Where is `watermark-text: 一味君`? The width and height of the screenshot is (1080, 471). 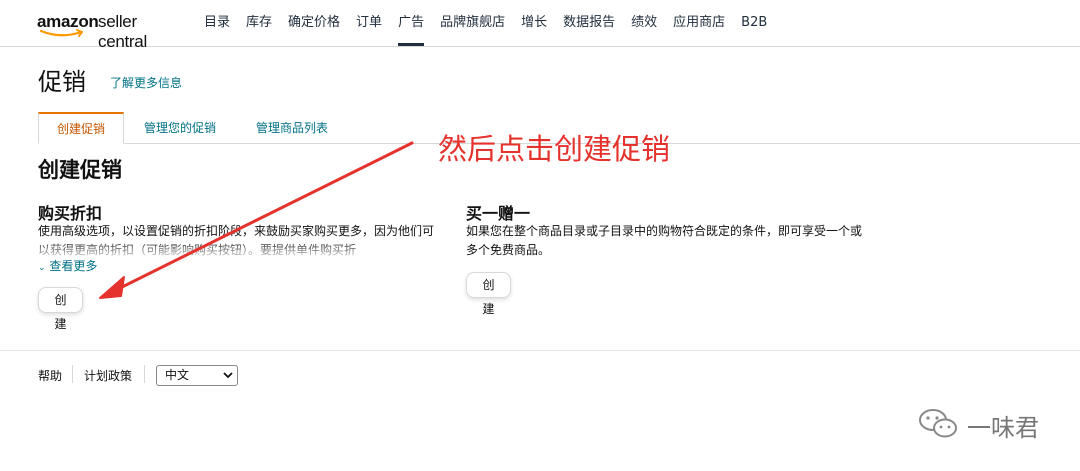 watermark-text: 一味君 is located at coordinates (1003, 428).